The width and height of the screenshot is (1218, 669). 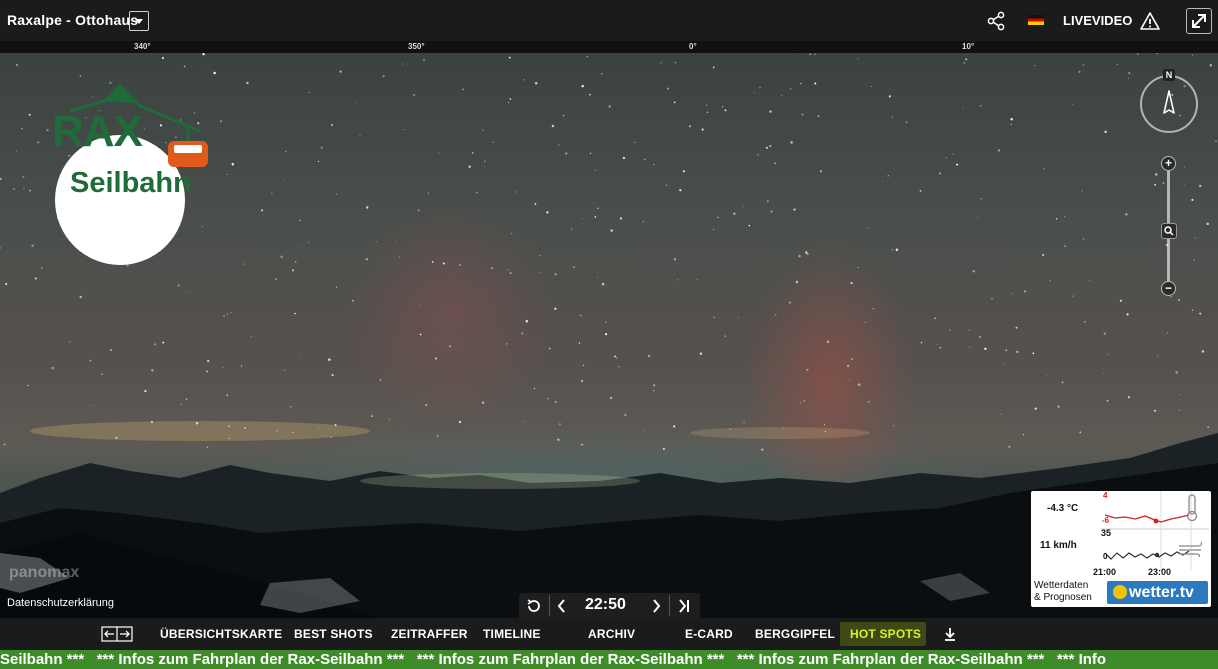 I want to click on wettertv-logo: wetter.tv, so click(x=1157, y=592).